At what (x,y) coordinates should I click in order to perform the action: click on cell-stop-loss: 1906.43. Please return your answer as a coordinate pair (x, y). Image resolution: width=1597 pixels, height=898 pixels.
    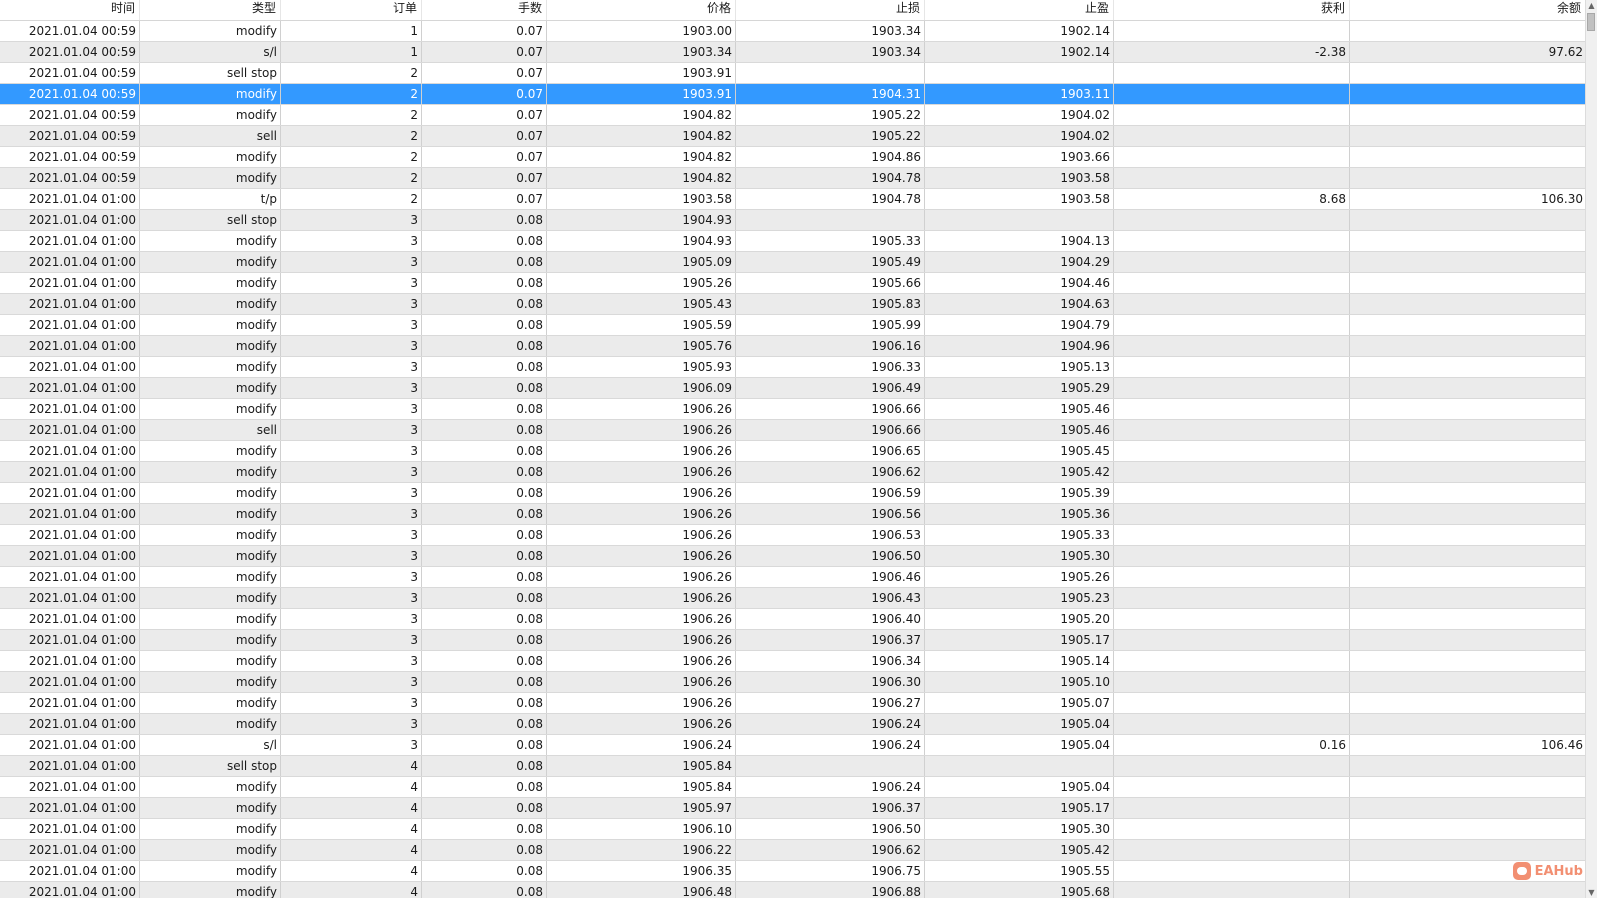
    Looking at the image, I should click on (830, 598).